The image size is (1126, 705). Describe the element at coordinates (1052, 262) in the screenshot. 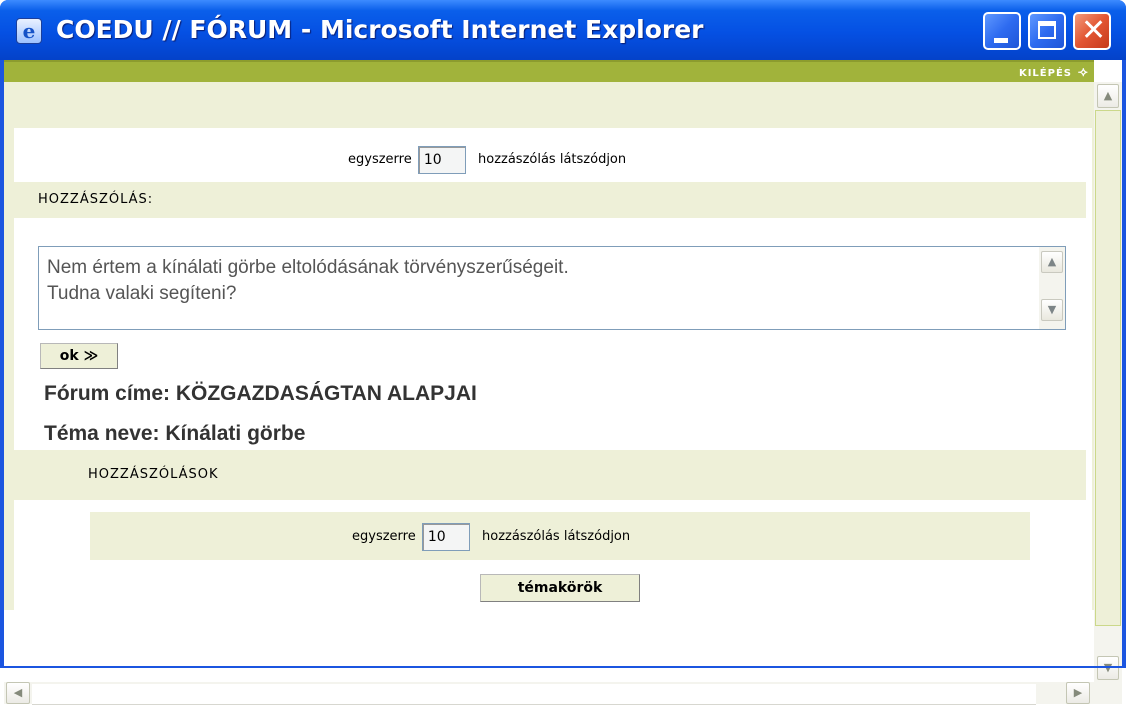

I see `textarea-scroll-up-icon: ▲` at that location.